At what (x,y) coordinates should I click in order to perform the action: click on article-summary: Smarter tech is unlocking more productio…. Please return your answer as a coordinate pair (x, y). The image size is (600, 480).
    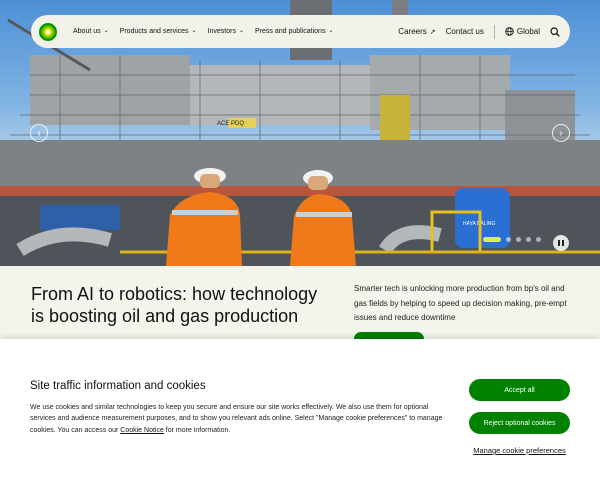
    Looking at the image, I should click on (460, 303).